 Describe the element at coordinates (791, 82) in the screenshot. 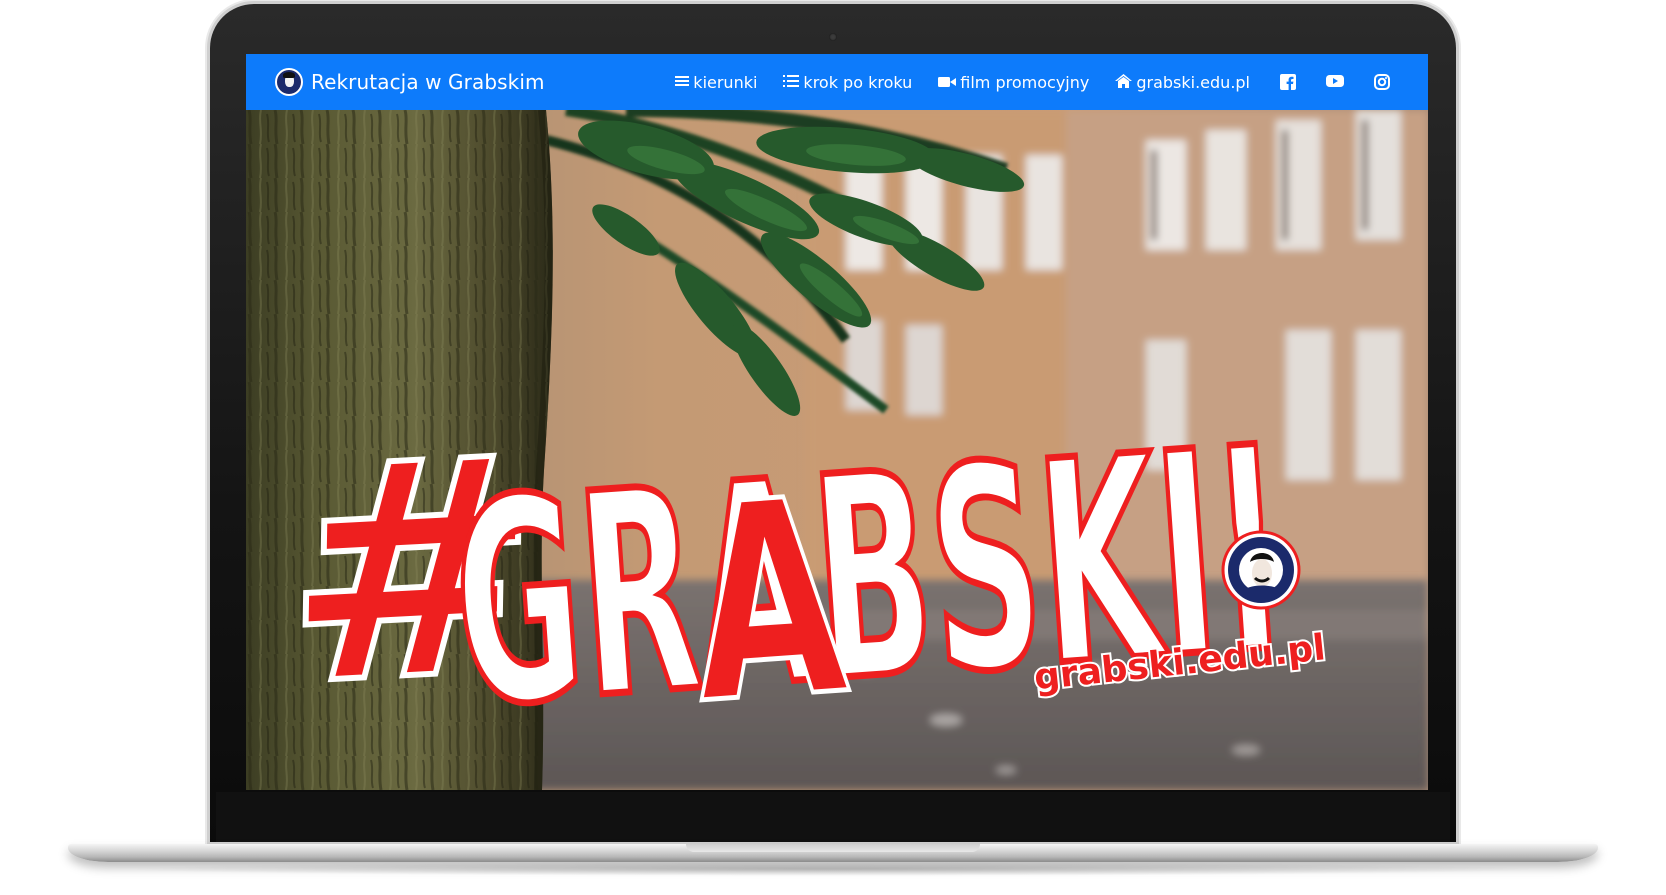

I see `list-ol-icon` at that location.